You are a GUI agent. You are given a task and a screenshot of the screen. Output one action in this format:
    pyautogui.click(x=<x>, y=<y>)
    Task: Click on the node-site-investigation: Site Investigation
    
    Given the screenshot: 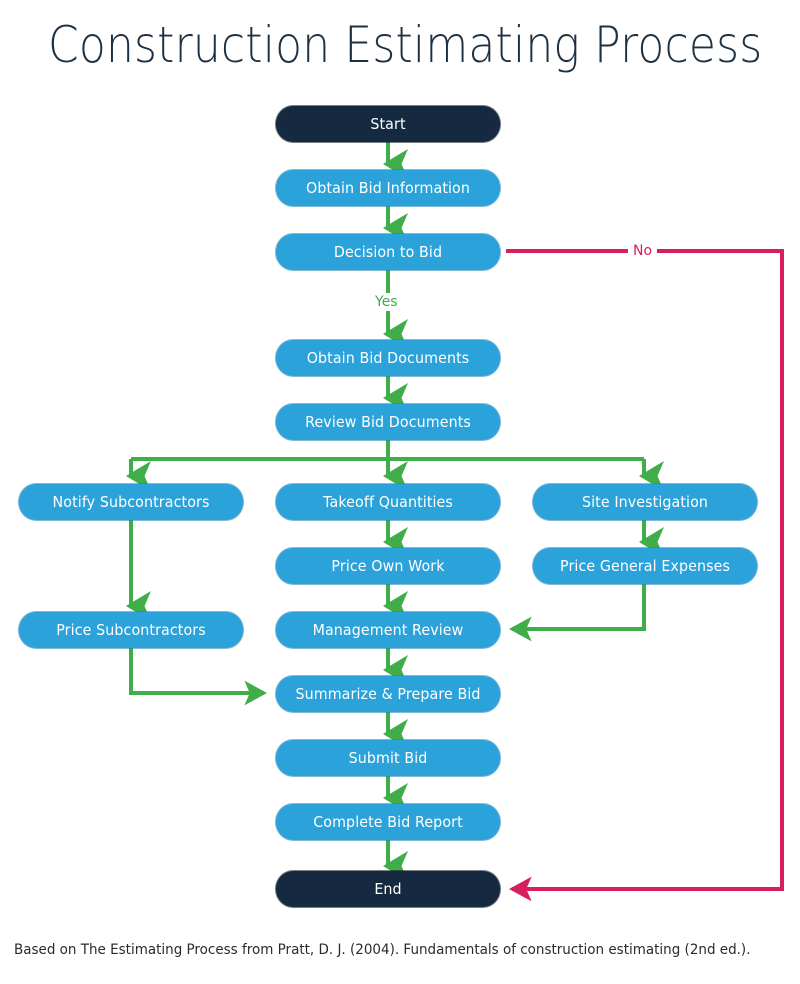 What is the action you would take?
    pyautogui.click(x=645, y=502)
    